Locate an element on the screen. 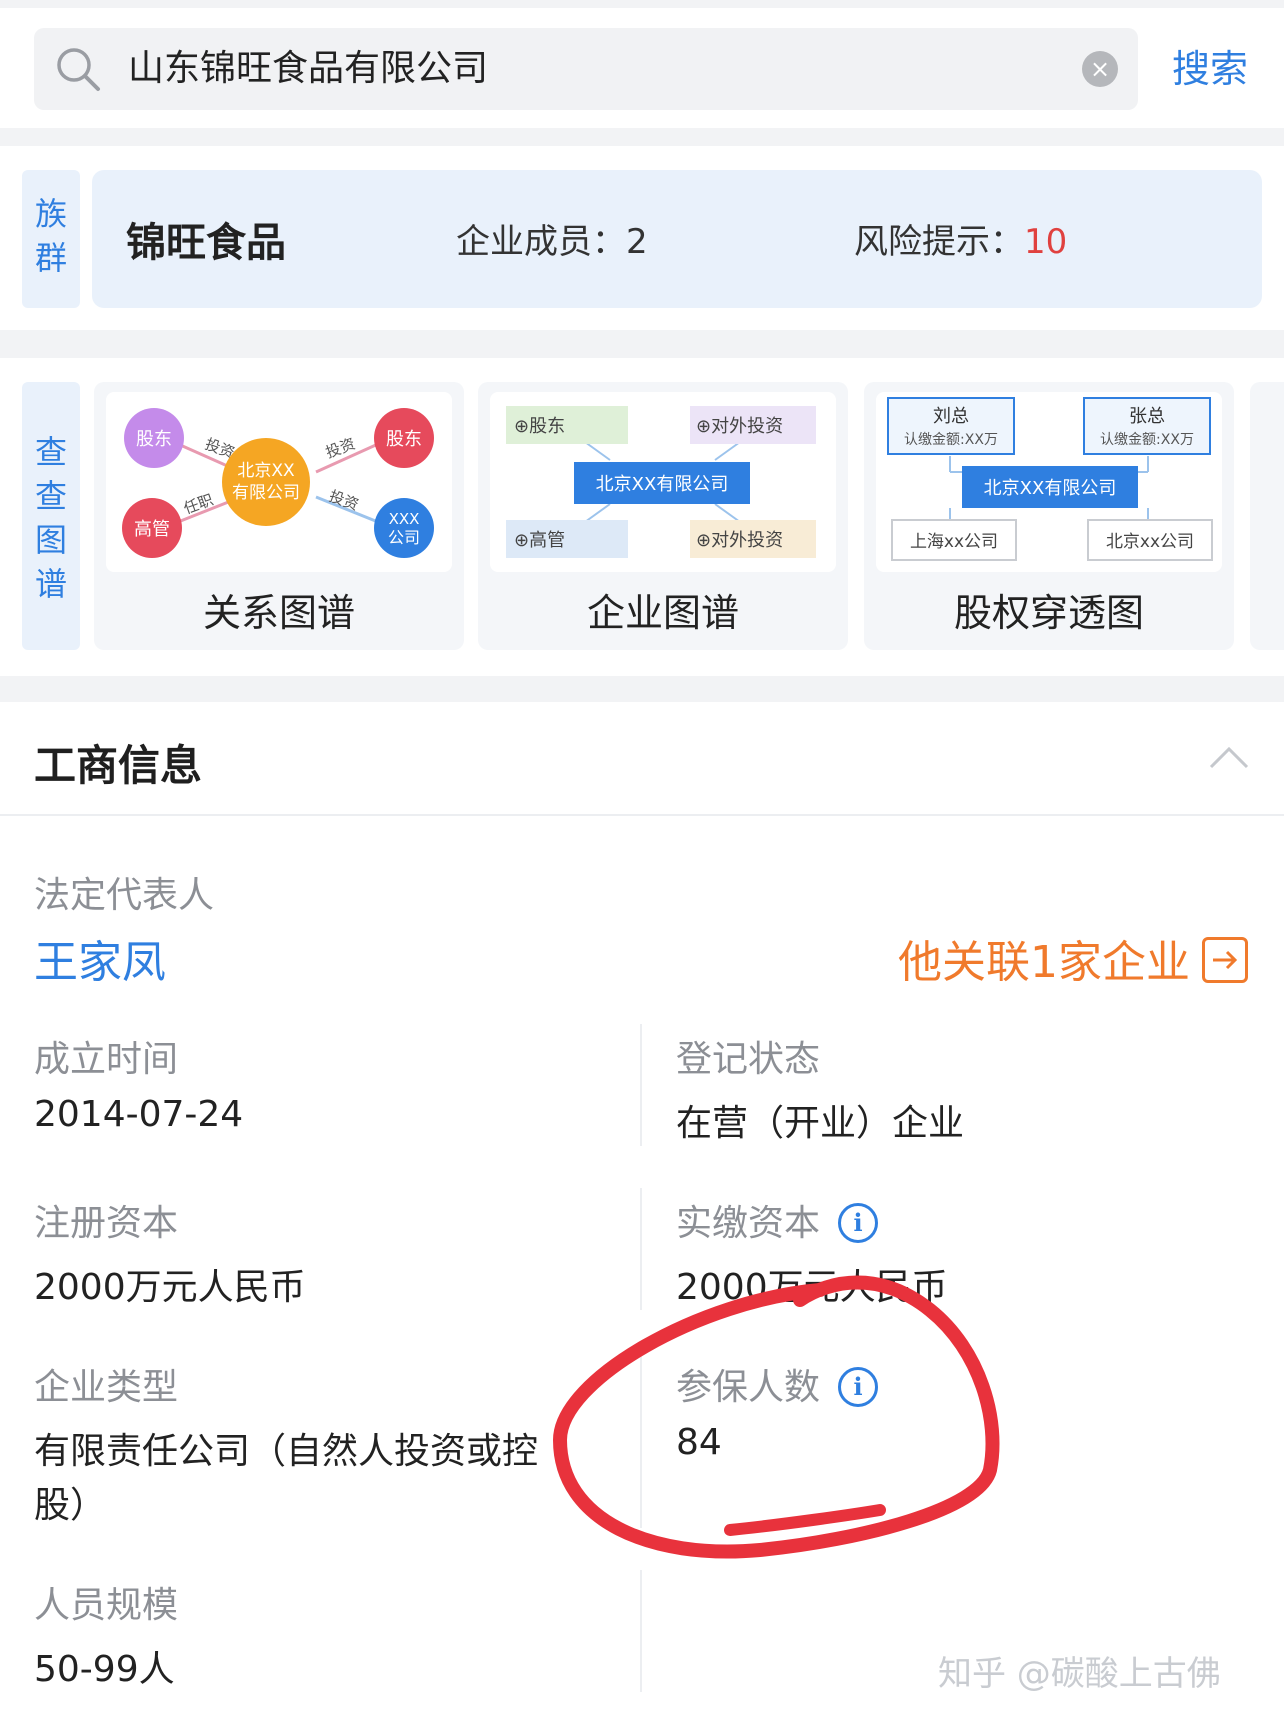 The height and width of the screenshot is (1721, 1284). linked-companies-link: 他关联1家企业 is located at coordinates (1073, 958).